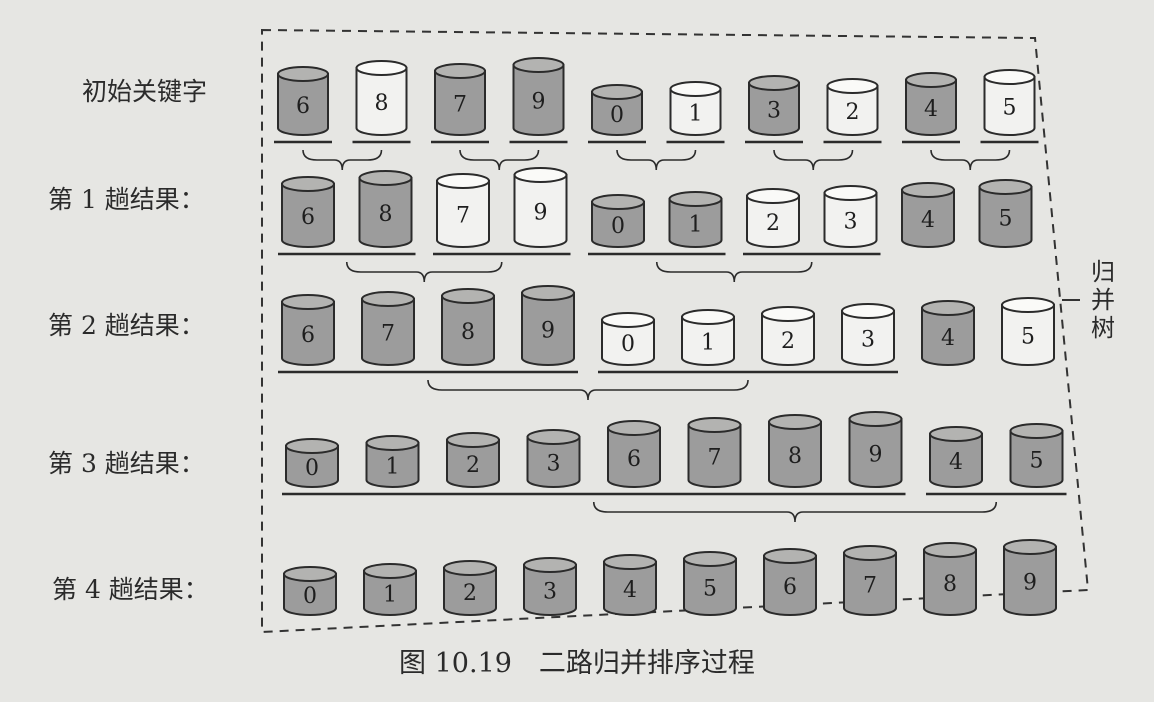  What do you see at coordinates (126, 199) in the screenshot?
I see `row-label-pass-1: 第 1 趟结果：` at bounding box center [126, 199].